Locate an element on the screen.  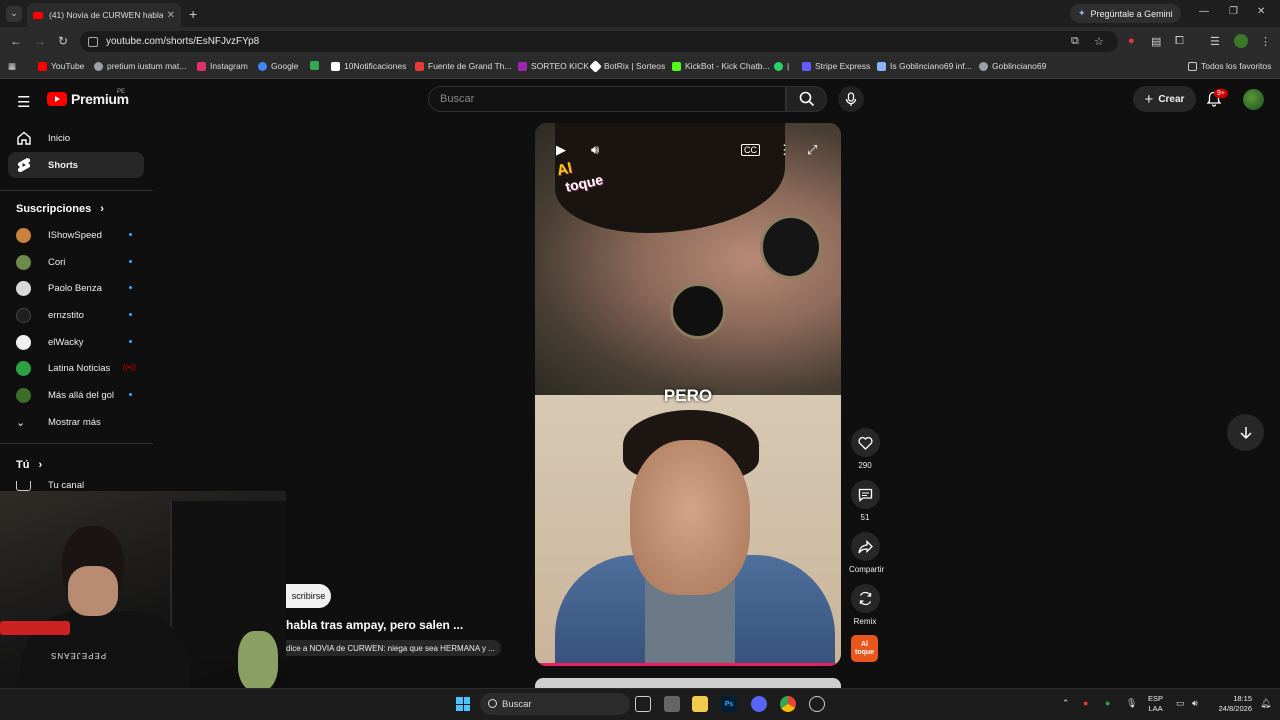
captions-cc-icon: CC is located at coordinates (750, 150).